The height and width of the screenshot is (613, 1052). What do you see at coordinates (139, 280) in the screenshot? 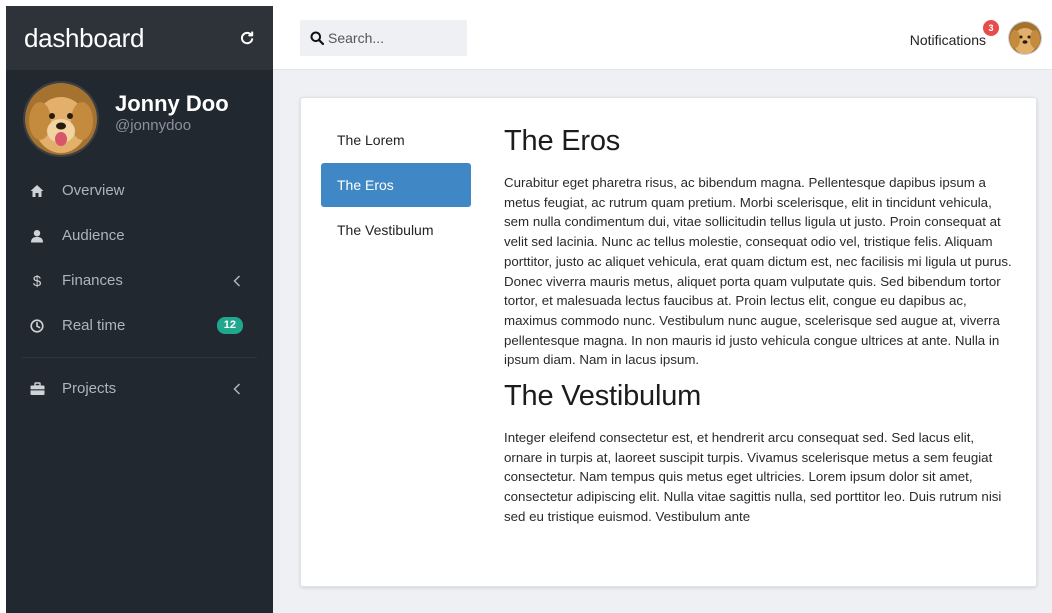
I see `sidebar-item-finances: $ Finances` at bounding box center [139, 280].